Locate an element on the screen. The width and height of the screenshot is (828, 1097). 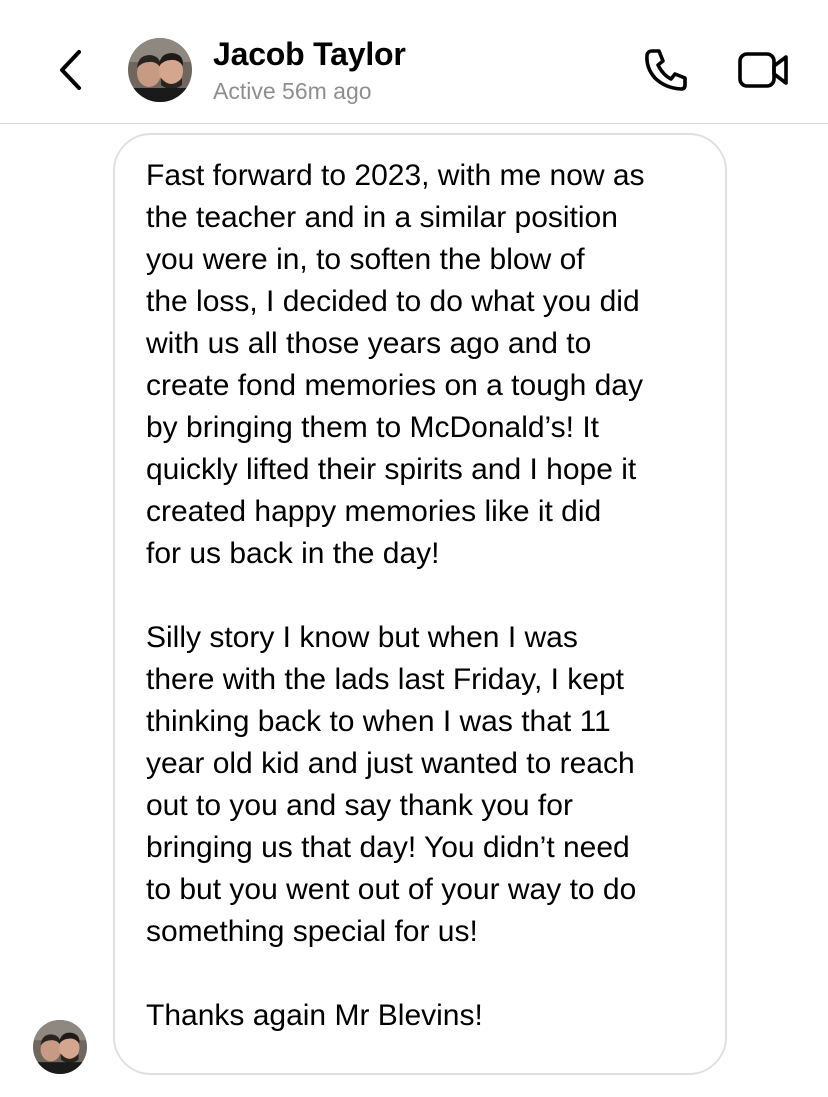
phone-icon is located at coordinates (666, 70).